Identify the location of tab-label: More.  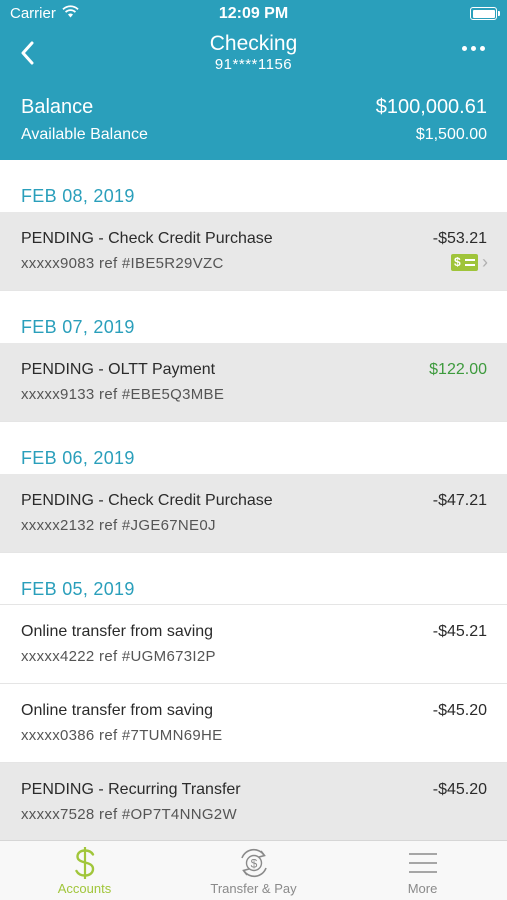
(422, 888).